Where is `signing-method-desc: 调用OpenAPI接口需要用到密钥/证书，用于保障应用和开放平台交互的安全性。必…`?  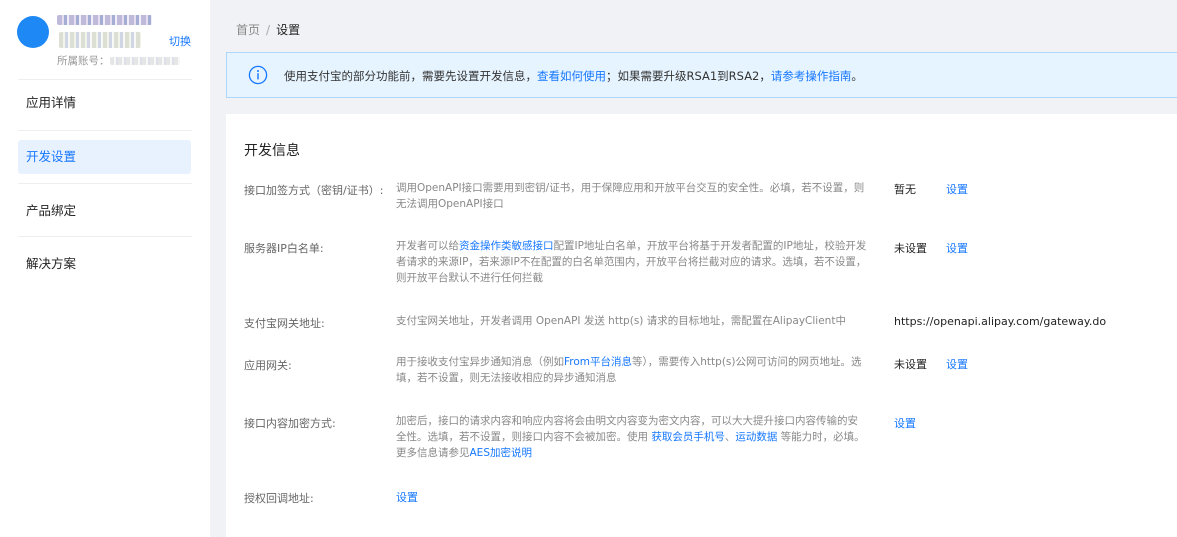
signing-method-desc: 调用OpenAPI接口需要用到密钥/证书，用于保障应用和开放平台交互的安全性。必… is located at coordinates (632, 196).